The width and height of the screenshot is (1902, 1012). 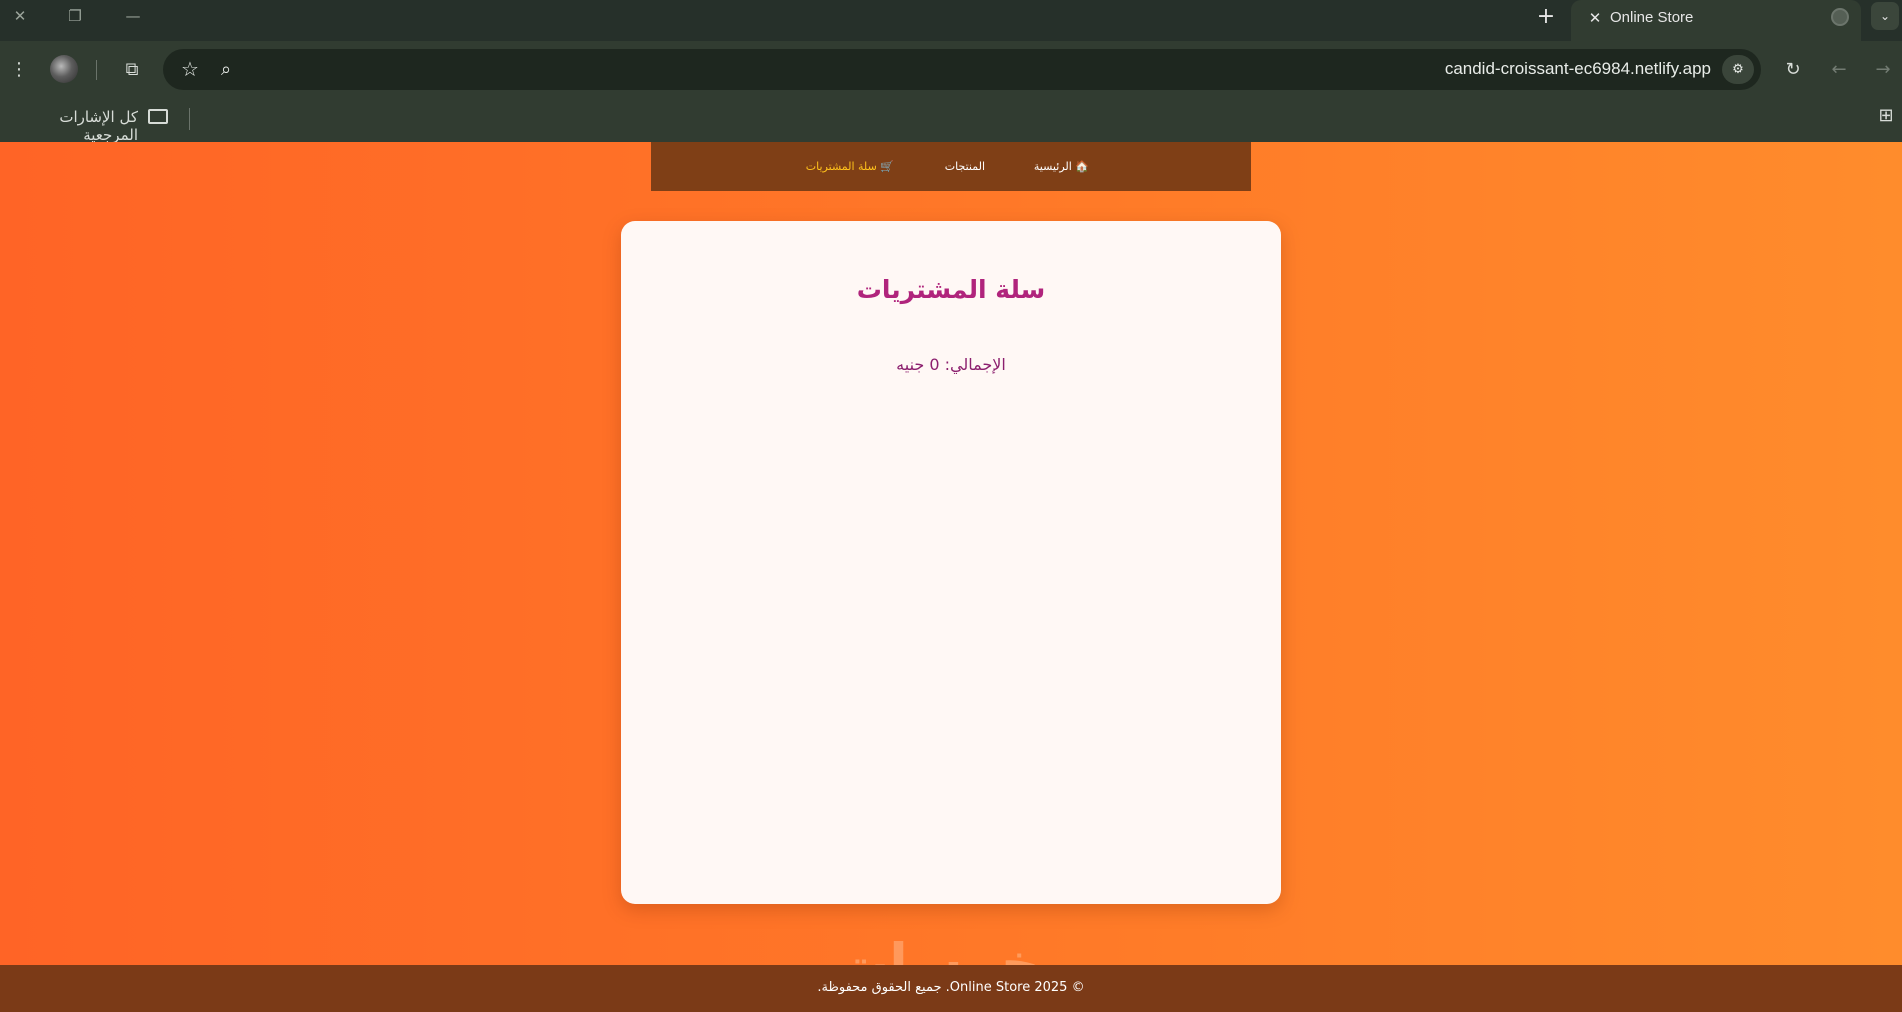 What do you see at coordinates (1546, 17) in the screenshot?
I see `new-tab-button: +` at bounding box center [1546, 17].